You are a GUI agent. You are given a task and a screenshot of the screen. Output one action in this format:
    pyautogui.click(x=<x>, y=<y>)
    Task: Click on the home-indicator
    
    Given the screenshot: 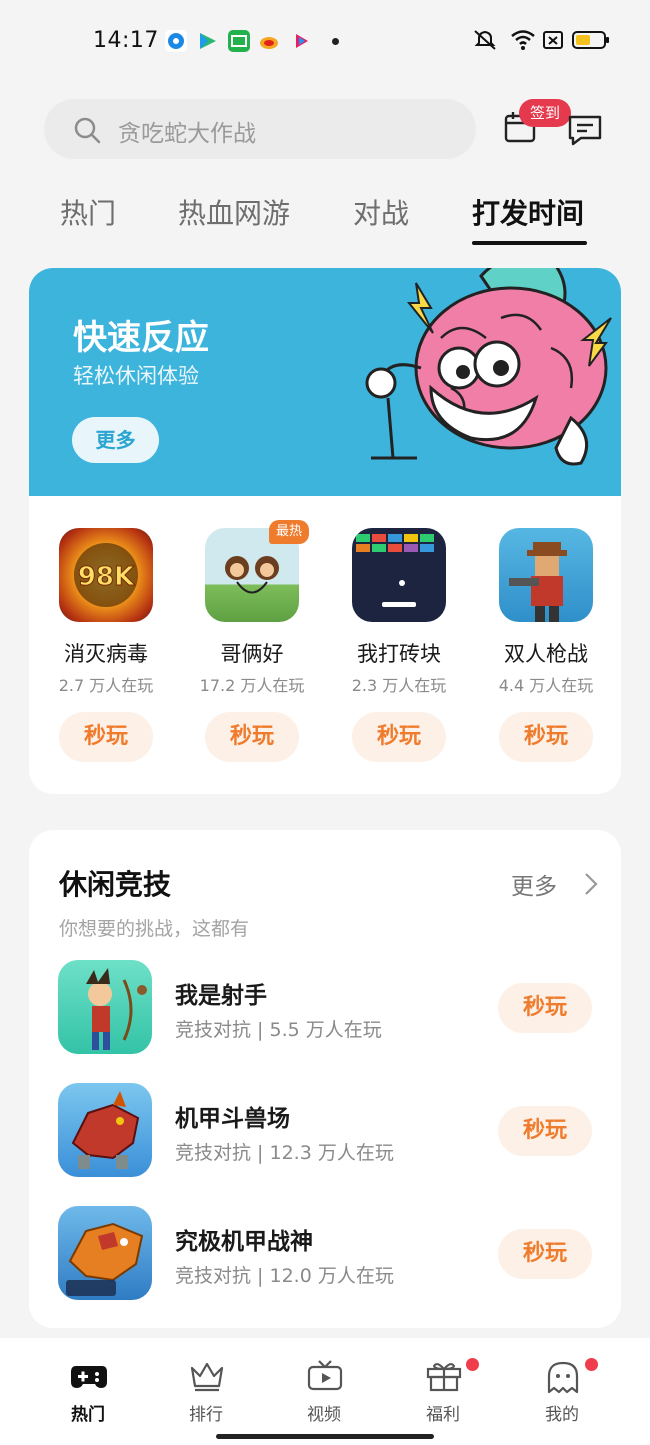 What is the action you would take?
    pyautogui.click(x=325, y=1436)
    